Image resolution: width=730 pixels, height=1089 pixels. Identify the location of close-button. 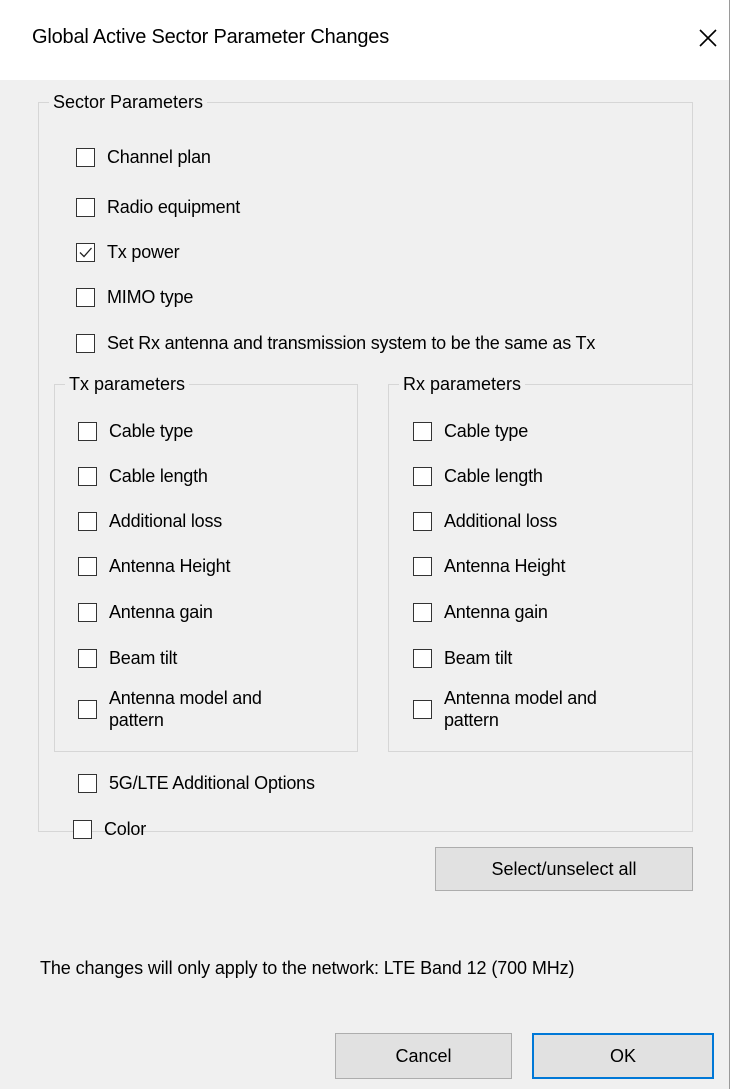
(708, 38).